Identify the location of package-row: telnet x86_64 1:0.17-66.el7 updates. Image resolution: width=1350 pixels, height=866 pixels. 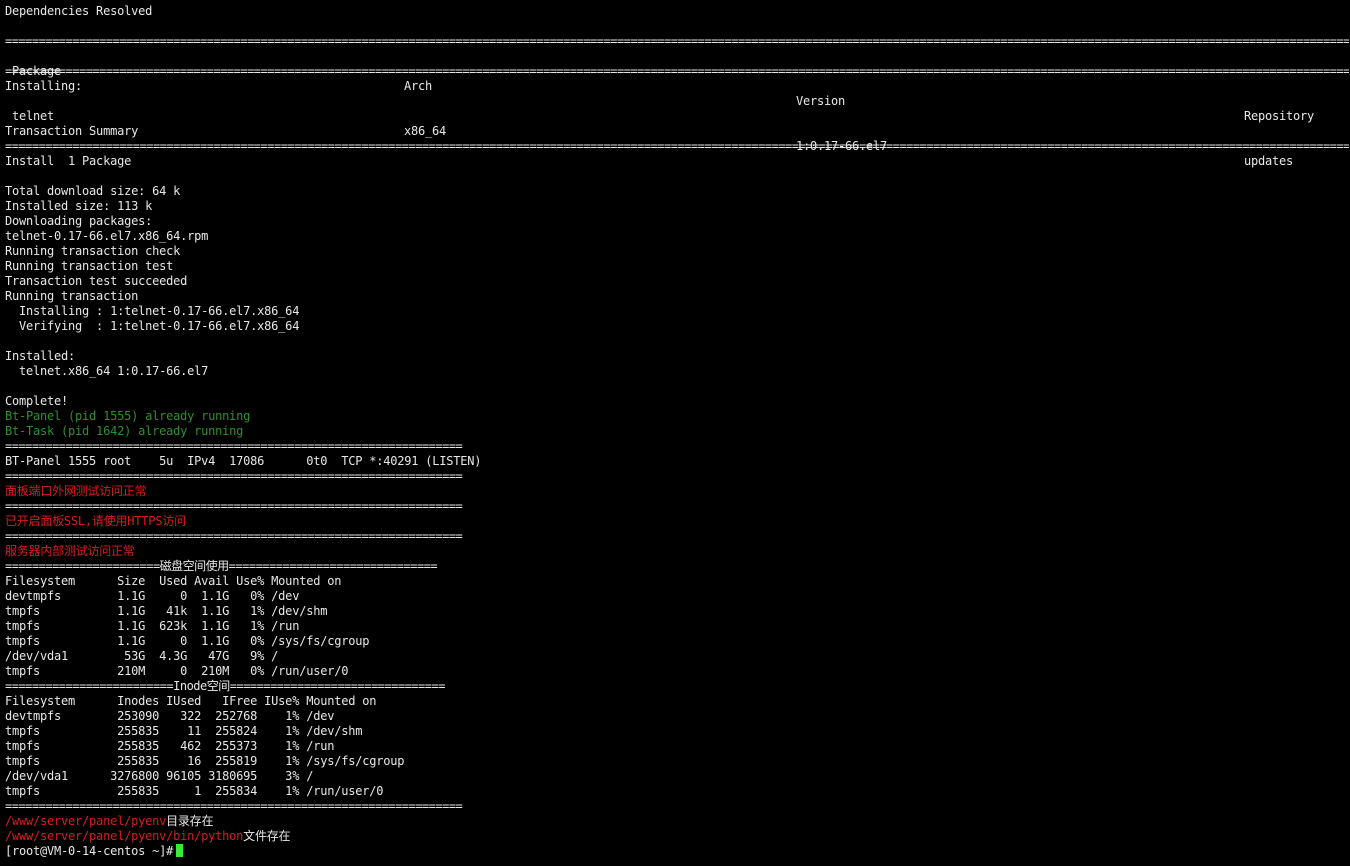
(675, 131).